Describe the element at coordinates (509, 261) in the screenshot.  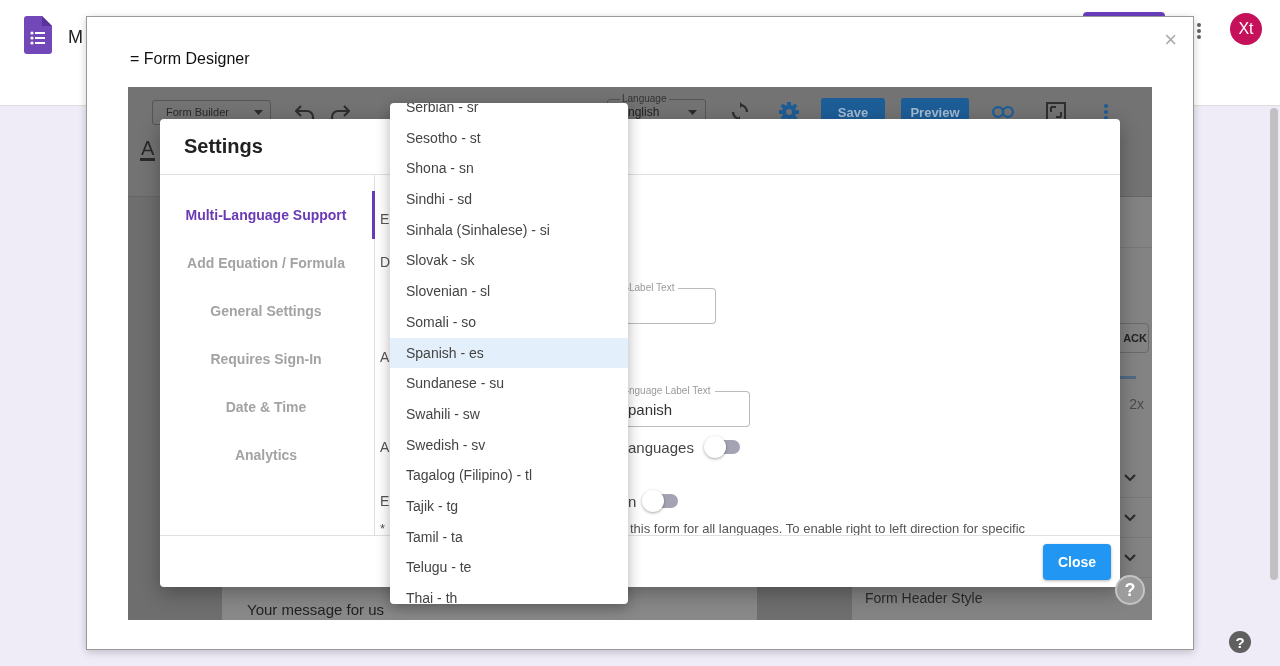
I see `language-option: Slovak - sk` at that location.